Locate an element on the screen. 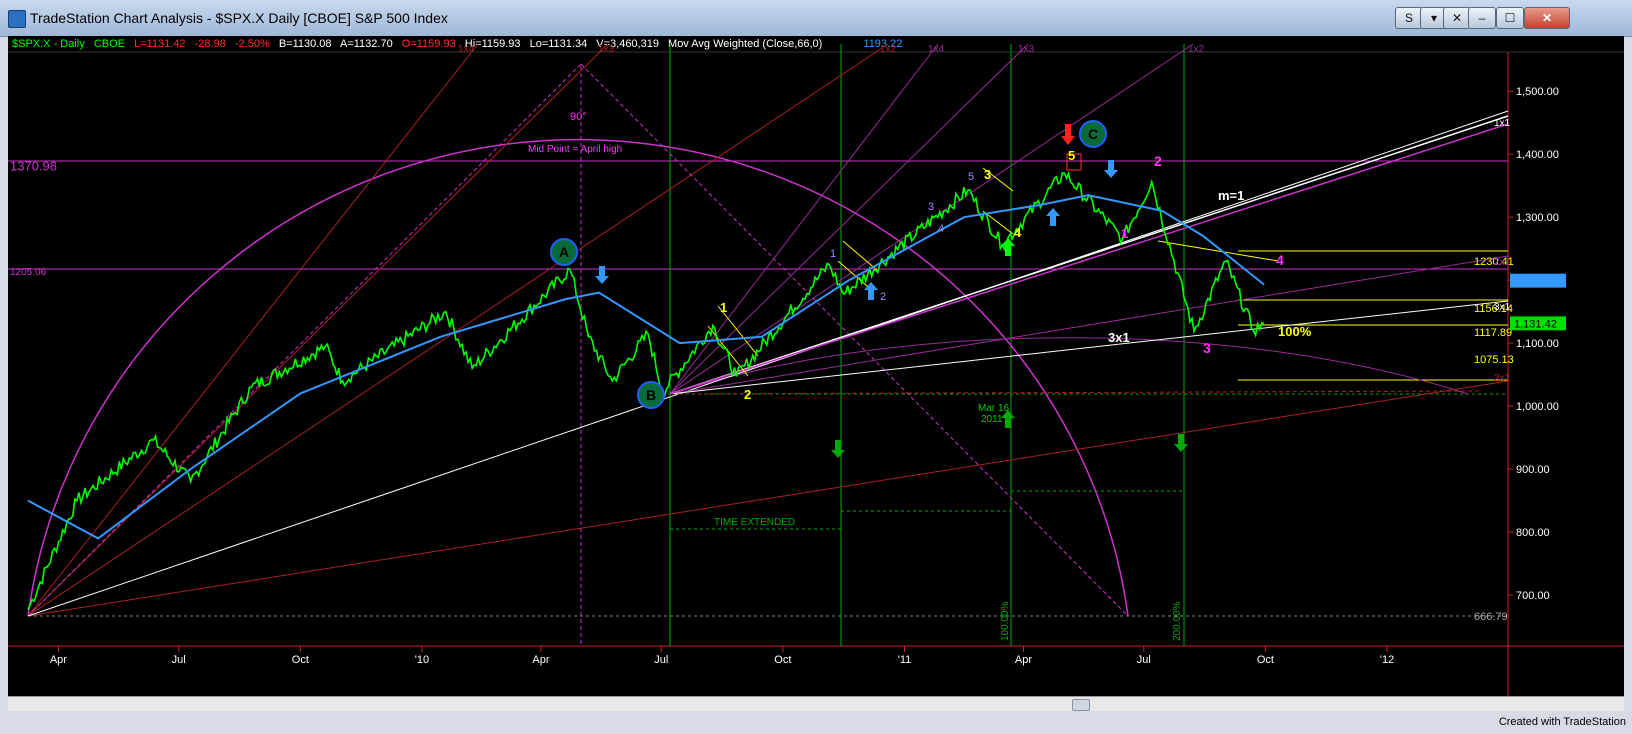 The width and height of the screenshot is (1632, 734). wave-v-5: 5 is located at coordinates (971, 177).